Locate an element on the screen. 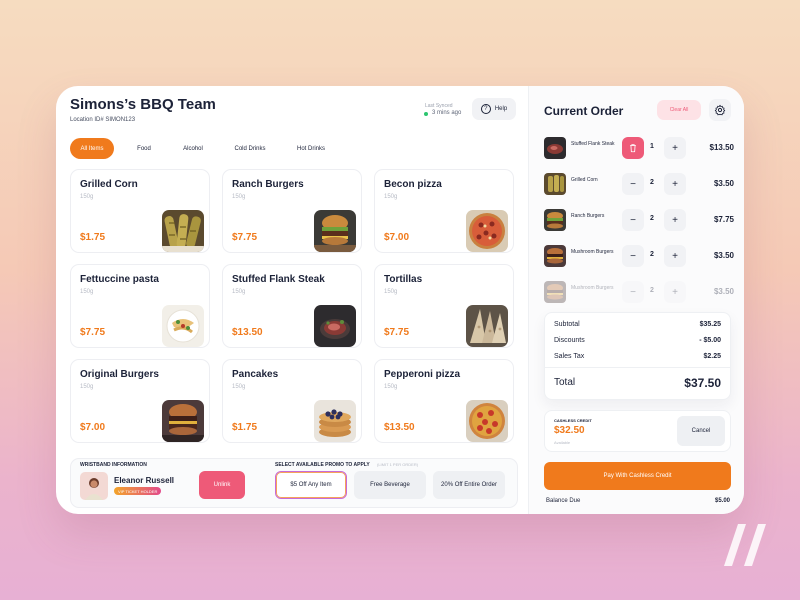 The width and height of the screenshot is (800, 600). promo-option-free-beverage: Free Beverage is located at coordinates (390, 485).